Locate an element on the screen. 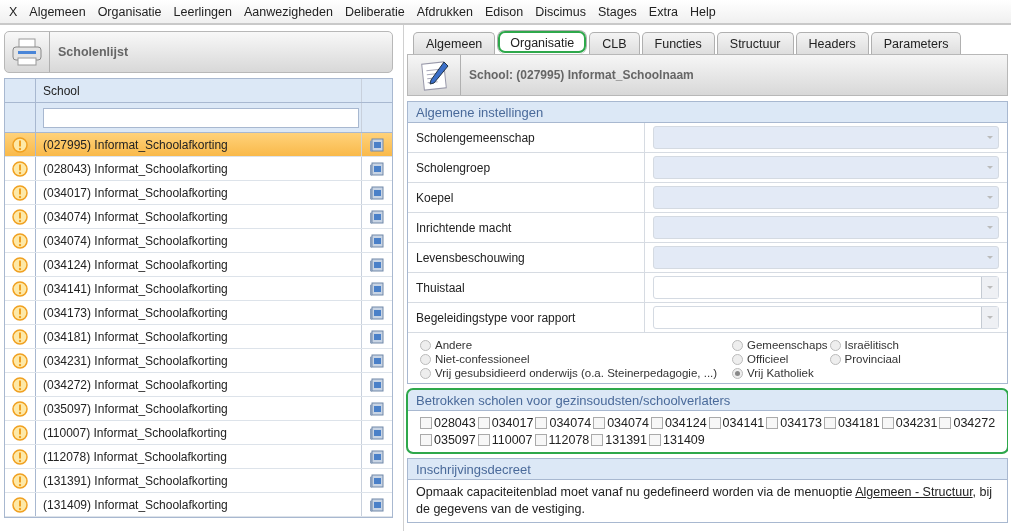 The height and width of the screenshot is (531, 1011). printer-icon is located at coordinates (27, 52).